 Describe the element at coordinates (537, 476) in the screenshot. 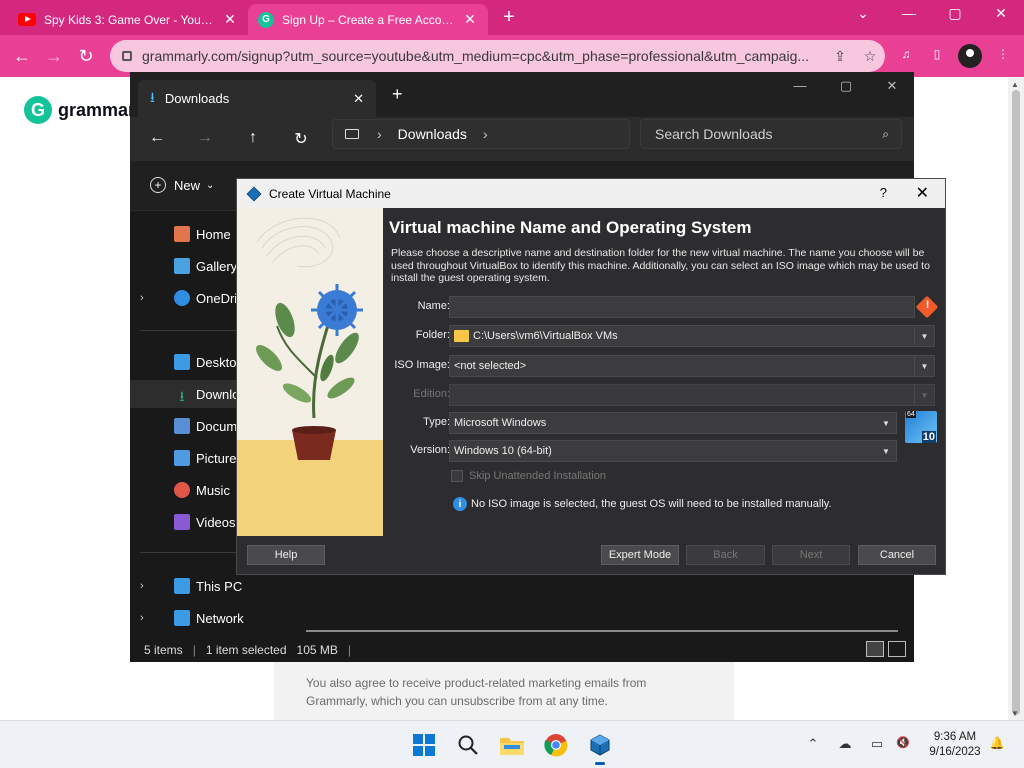

I see `skip-unattended-label: Skip Unattended Installation` at that location.